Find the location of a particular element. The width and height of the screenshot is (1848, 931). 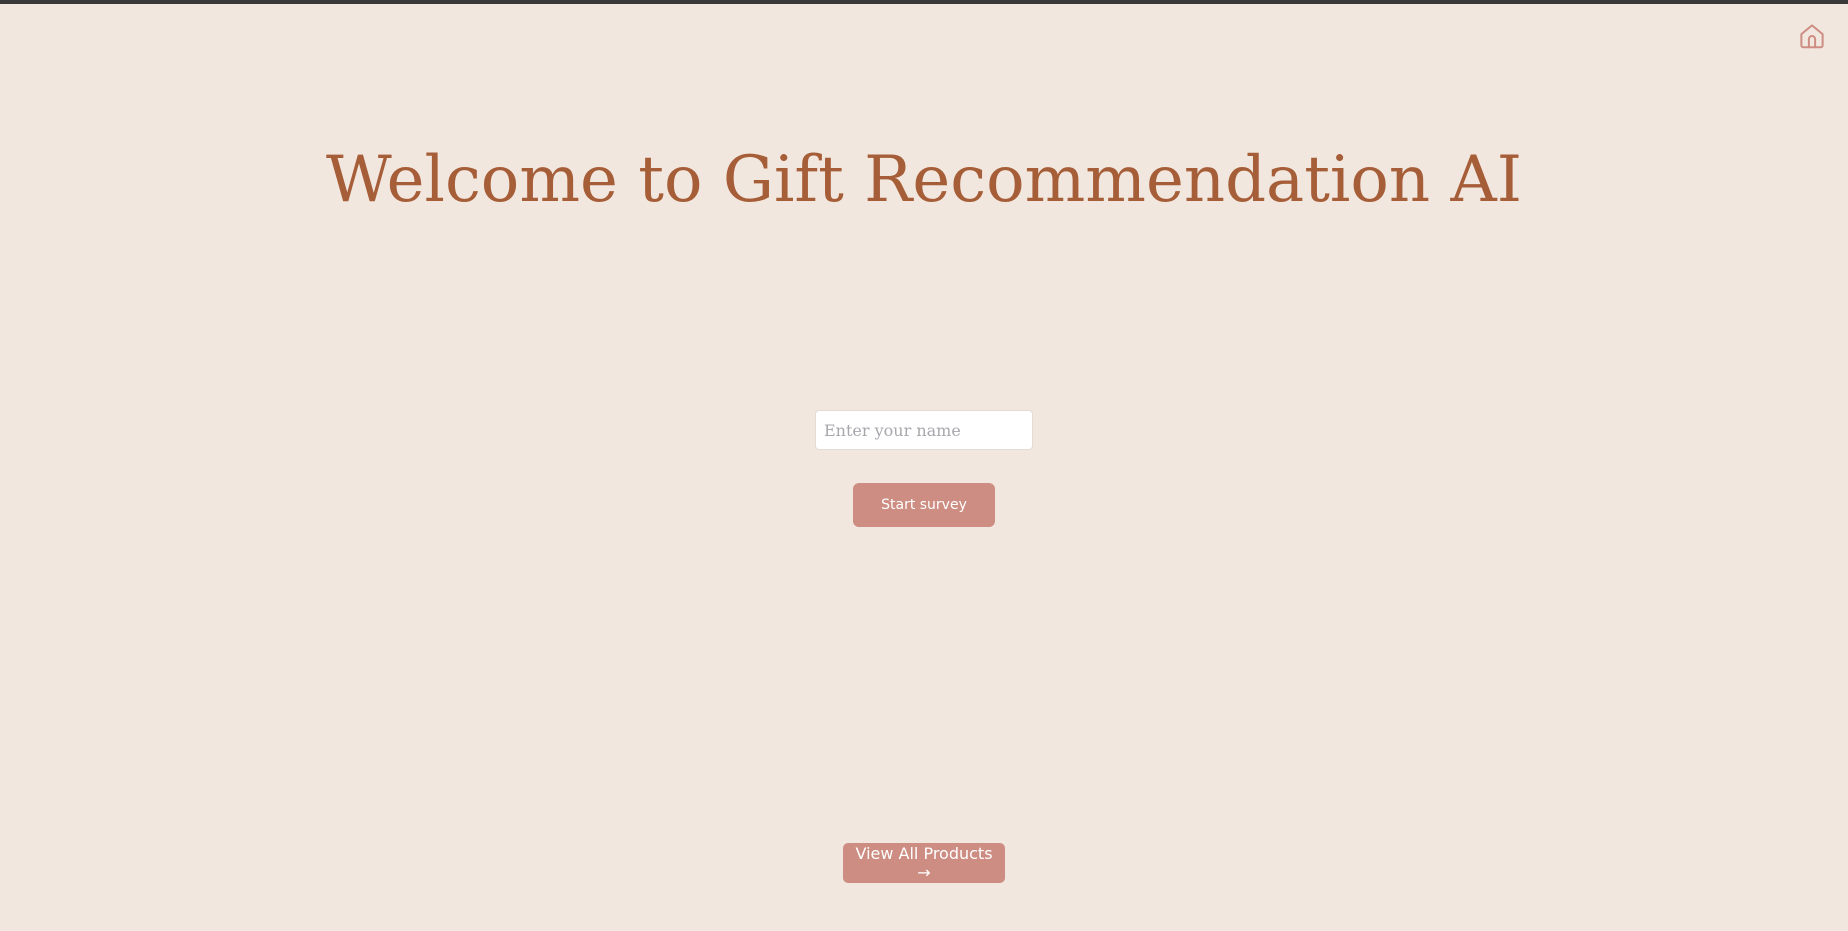

home-button is located at coordinates (1812, 36).